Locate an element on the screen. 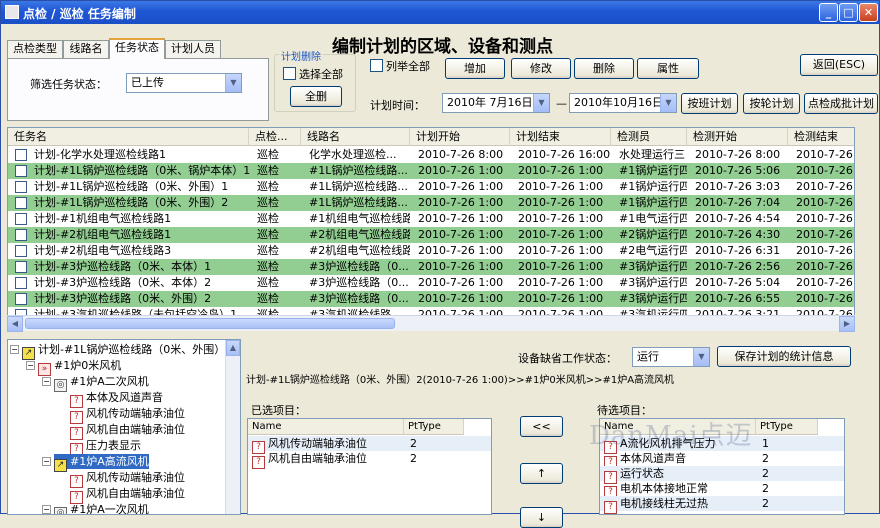 Image resolution: width=880 pixels, height=528 pixels. batch-plan-button: 点检成批计划 is located at coordinates (841, 103).